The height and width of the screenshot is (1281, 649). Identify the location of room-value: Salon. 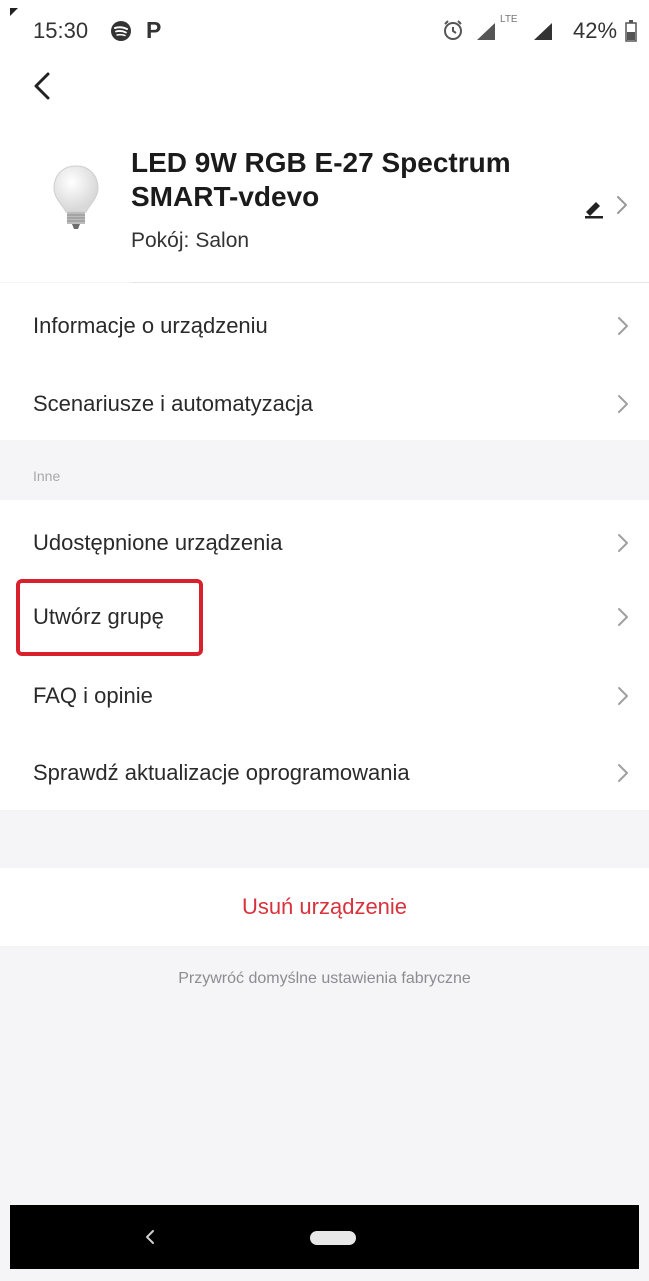
(222, 240).